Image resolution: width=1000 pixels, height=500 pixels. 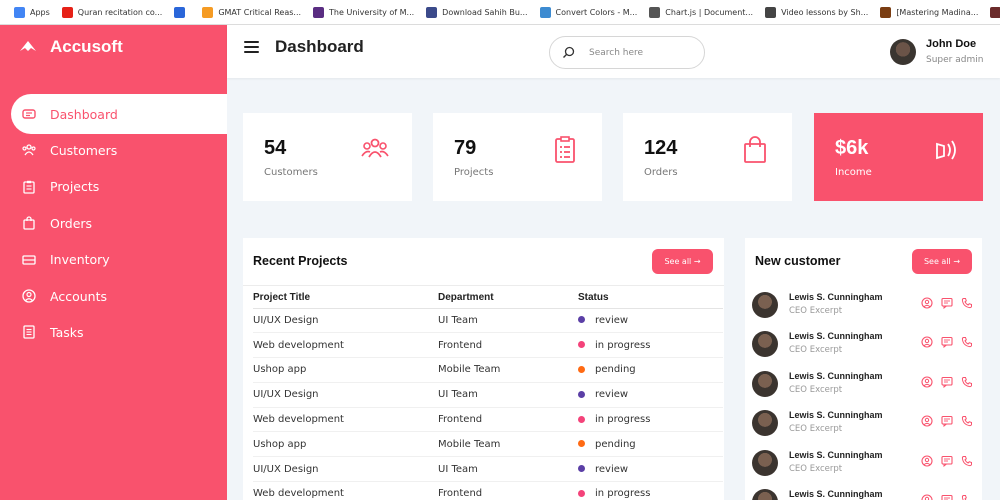 I want to click on user-profile: John Doe Super admin, so click(x=936, y=51).